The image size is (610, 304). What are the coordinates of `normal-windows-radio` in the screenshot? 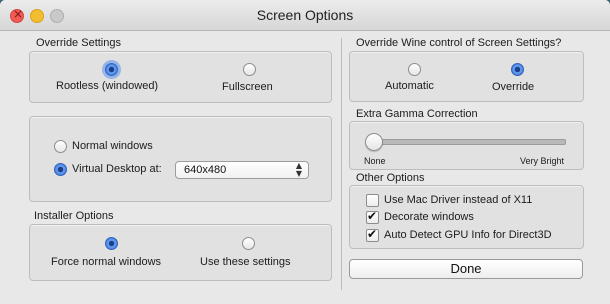 It's located at (60, 146).